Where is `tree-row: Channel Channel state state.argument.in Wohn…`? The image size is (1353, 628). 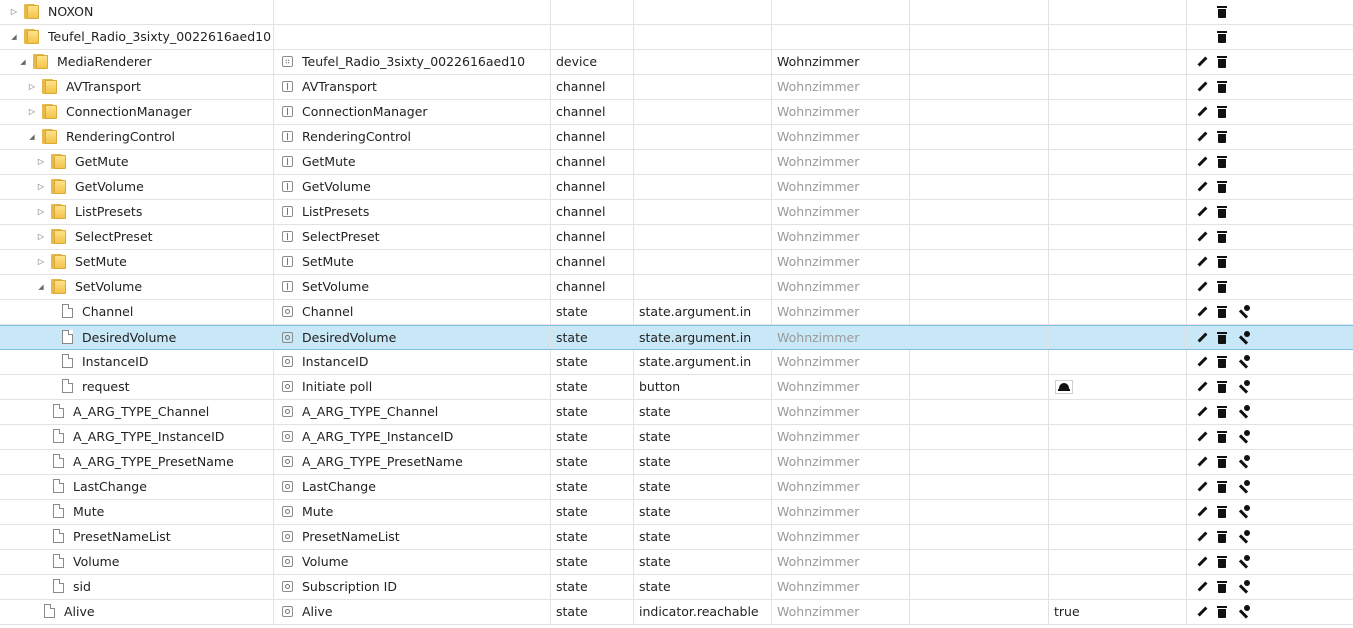
tree-row: Channel Channel state state.argument.in Wohn… is located at coordinates (676, 312).